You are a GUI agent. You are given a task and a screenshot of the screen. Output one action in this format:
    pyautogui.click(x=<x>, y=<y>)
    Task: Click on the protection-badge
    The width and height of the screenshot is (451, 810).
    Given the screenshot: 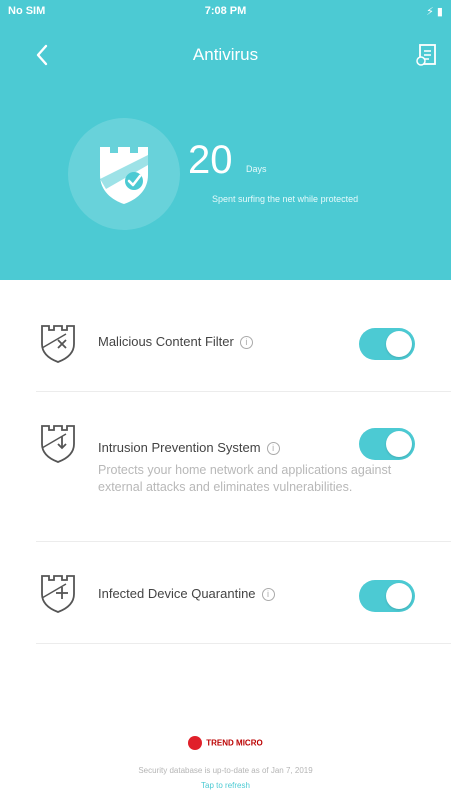 What is the action you would take?
    pyautogui.click(x=124, y=174)
    